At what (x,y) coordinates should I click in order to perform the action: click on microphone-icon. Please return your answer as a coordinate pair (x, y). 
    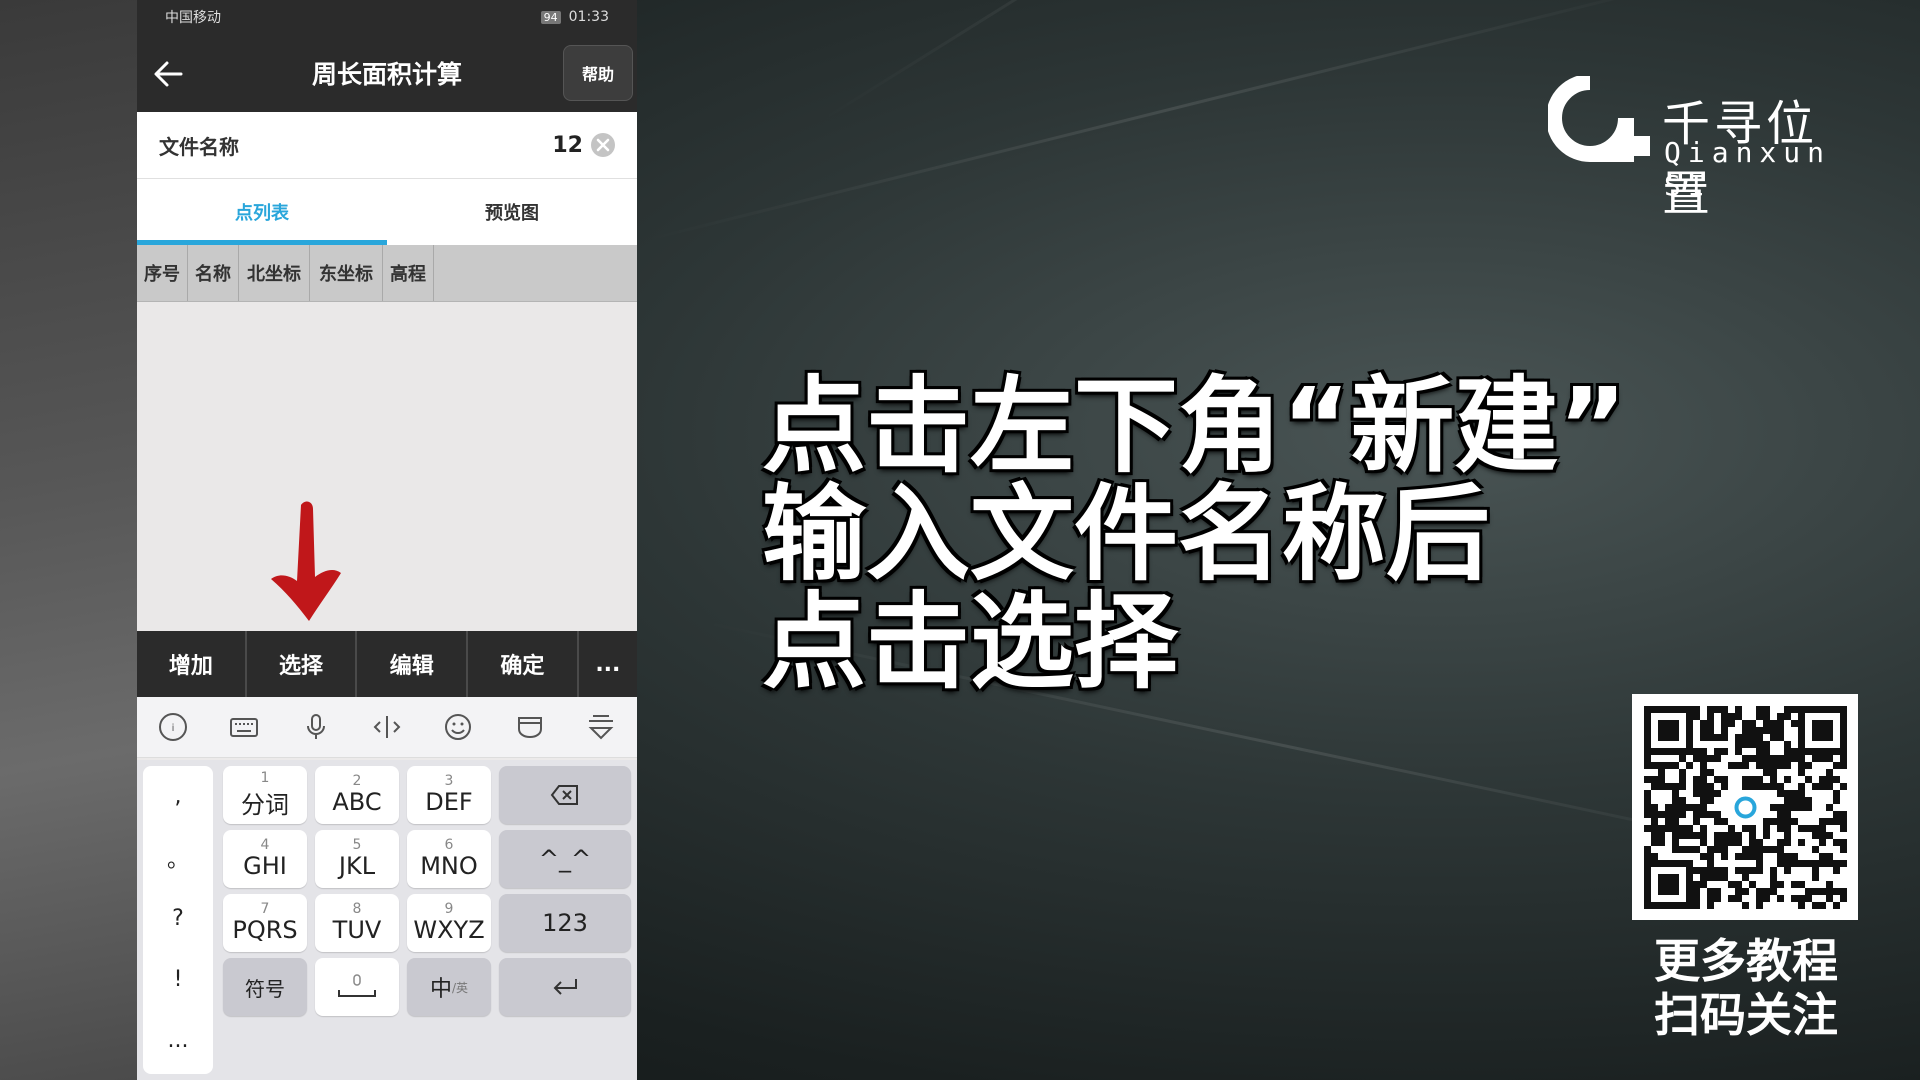
    Looking at the image, I should click on (316, 727).